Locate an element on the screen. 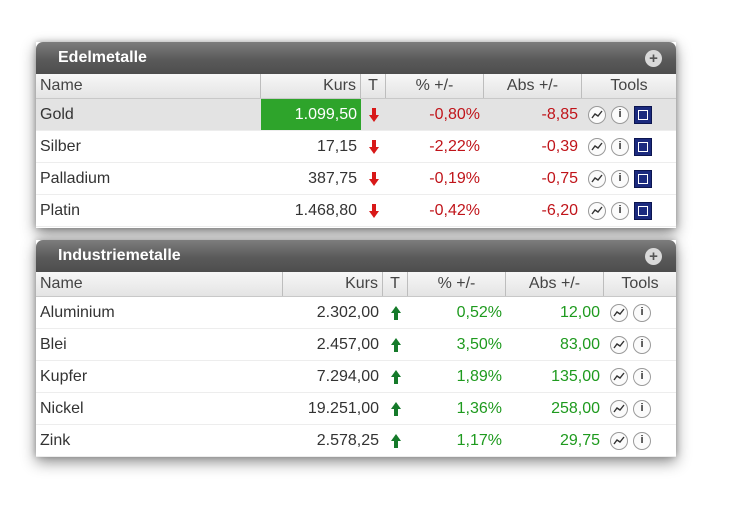 This screenshot has height=530, width=745. row-pct: -0,19% is located at coordinates (454, 178).